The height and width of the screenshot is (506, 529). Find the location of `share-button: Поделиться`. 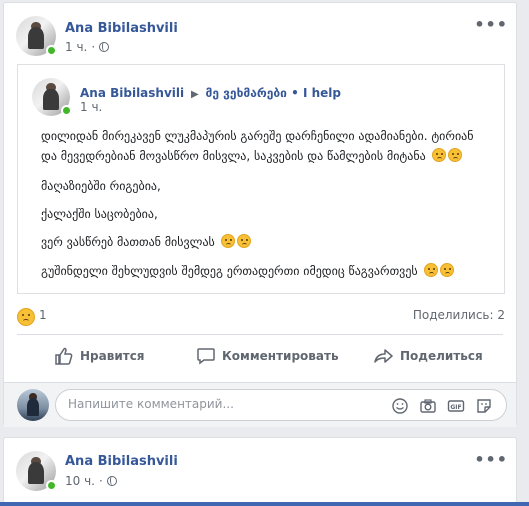

share-button: Поделиться is located at coordinates (428, 356).